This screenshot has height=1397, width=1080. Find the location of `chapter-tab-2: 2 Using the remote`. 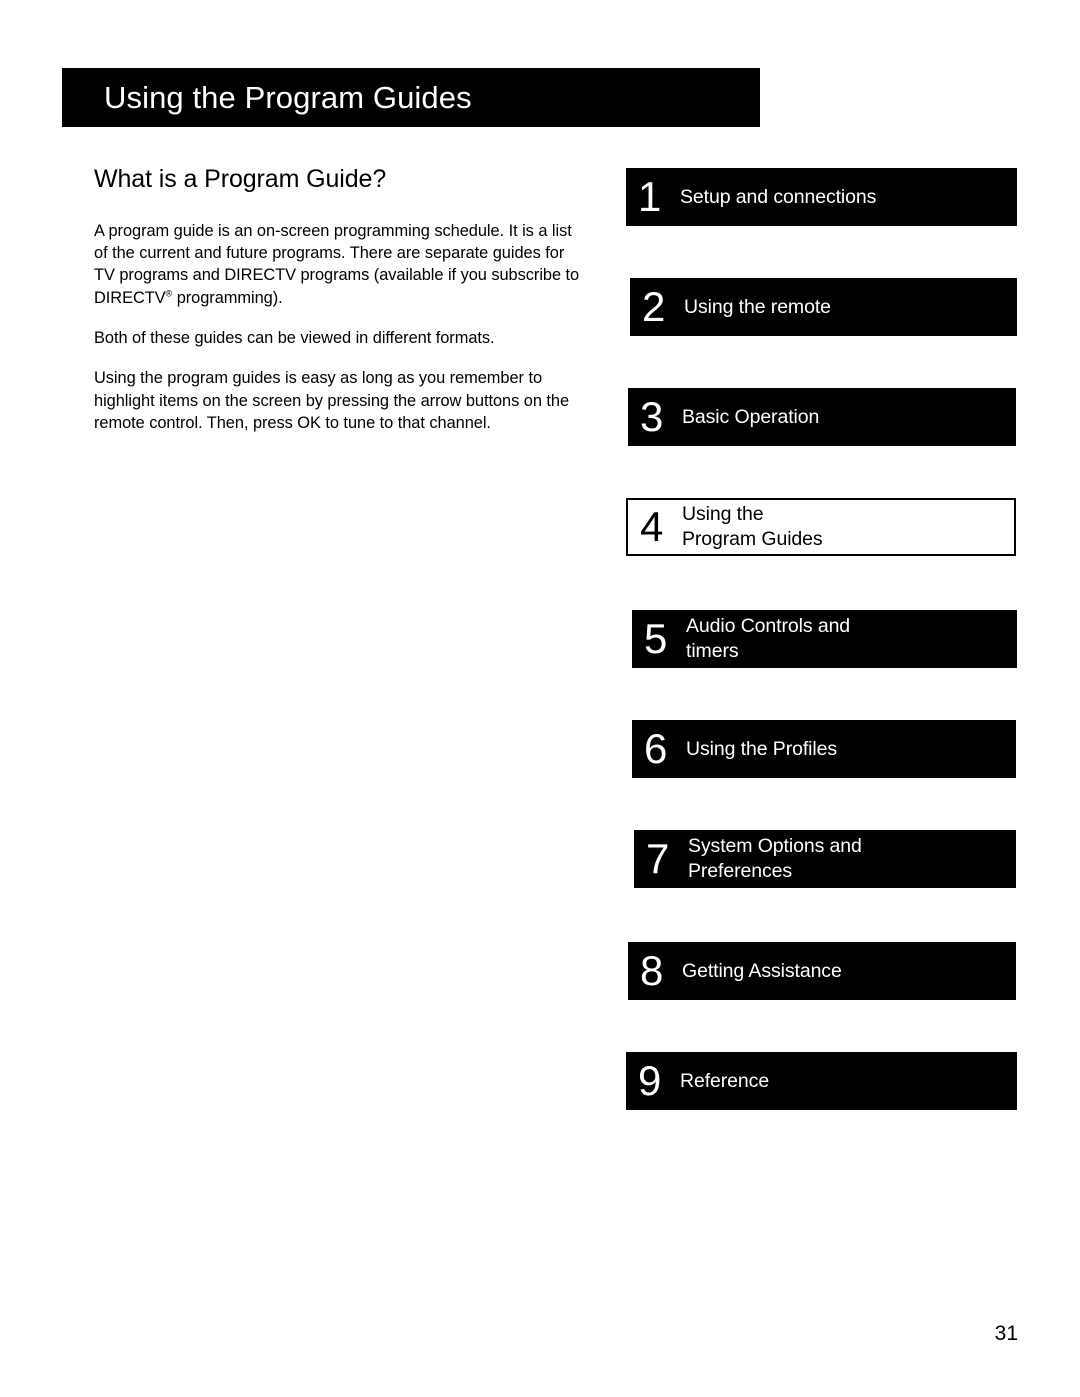

chapter-tab-2: 2 Using the remote is located at coordinates (823, 307).